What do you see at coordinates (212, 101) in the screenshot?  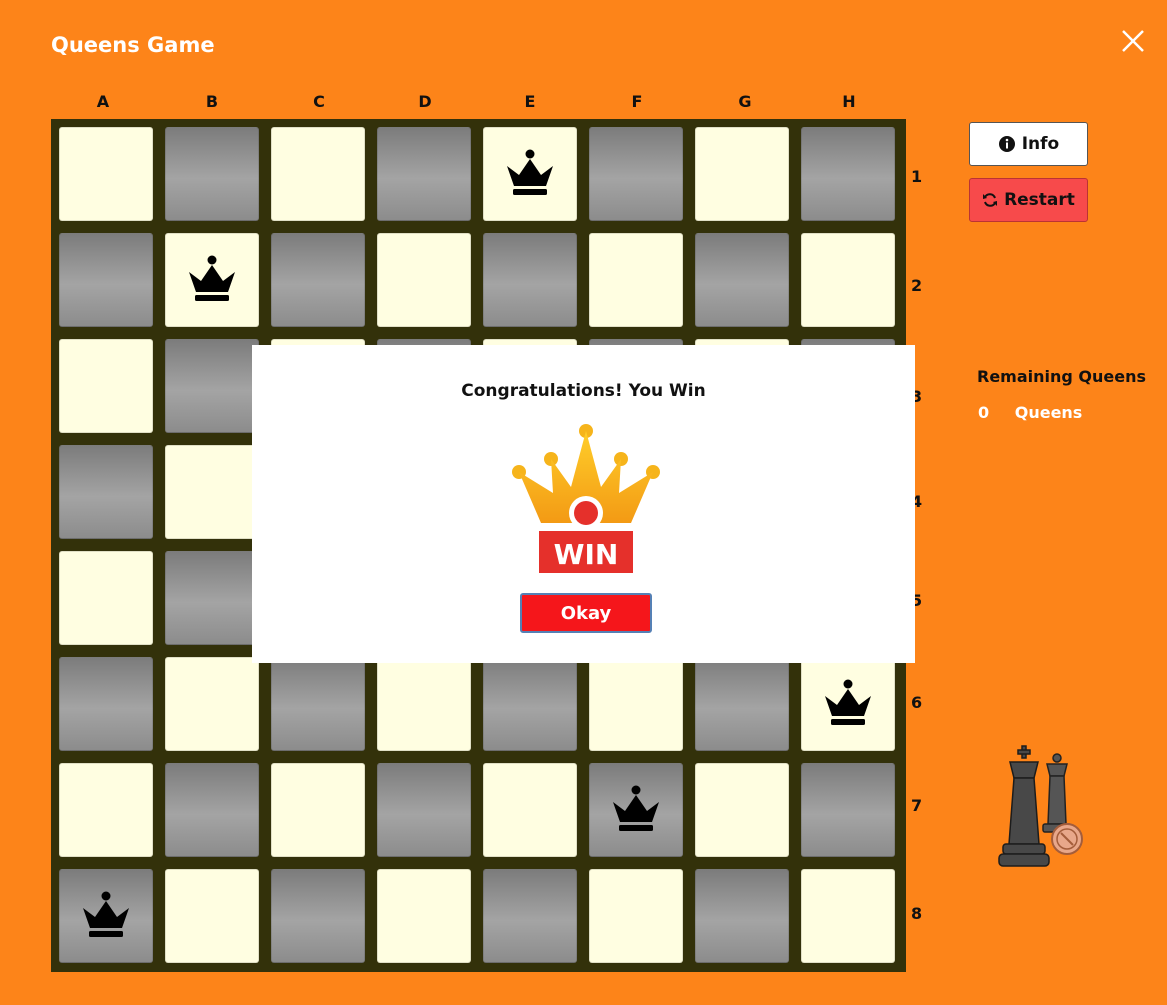 I see `column-label-b: B` at bounding box center [212, 101].